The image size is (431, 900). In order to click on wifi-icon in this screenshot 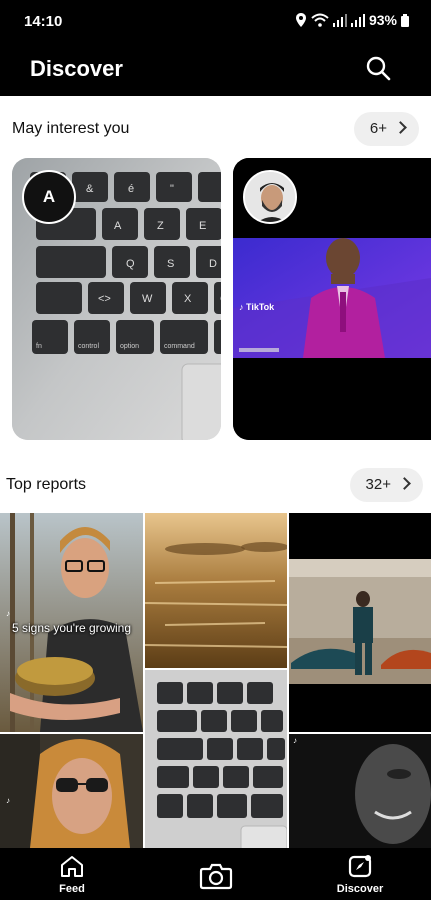, I will do `click(320, 20)`.